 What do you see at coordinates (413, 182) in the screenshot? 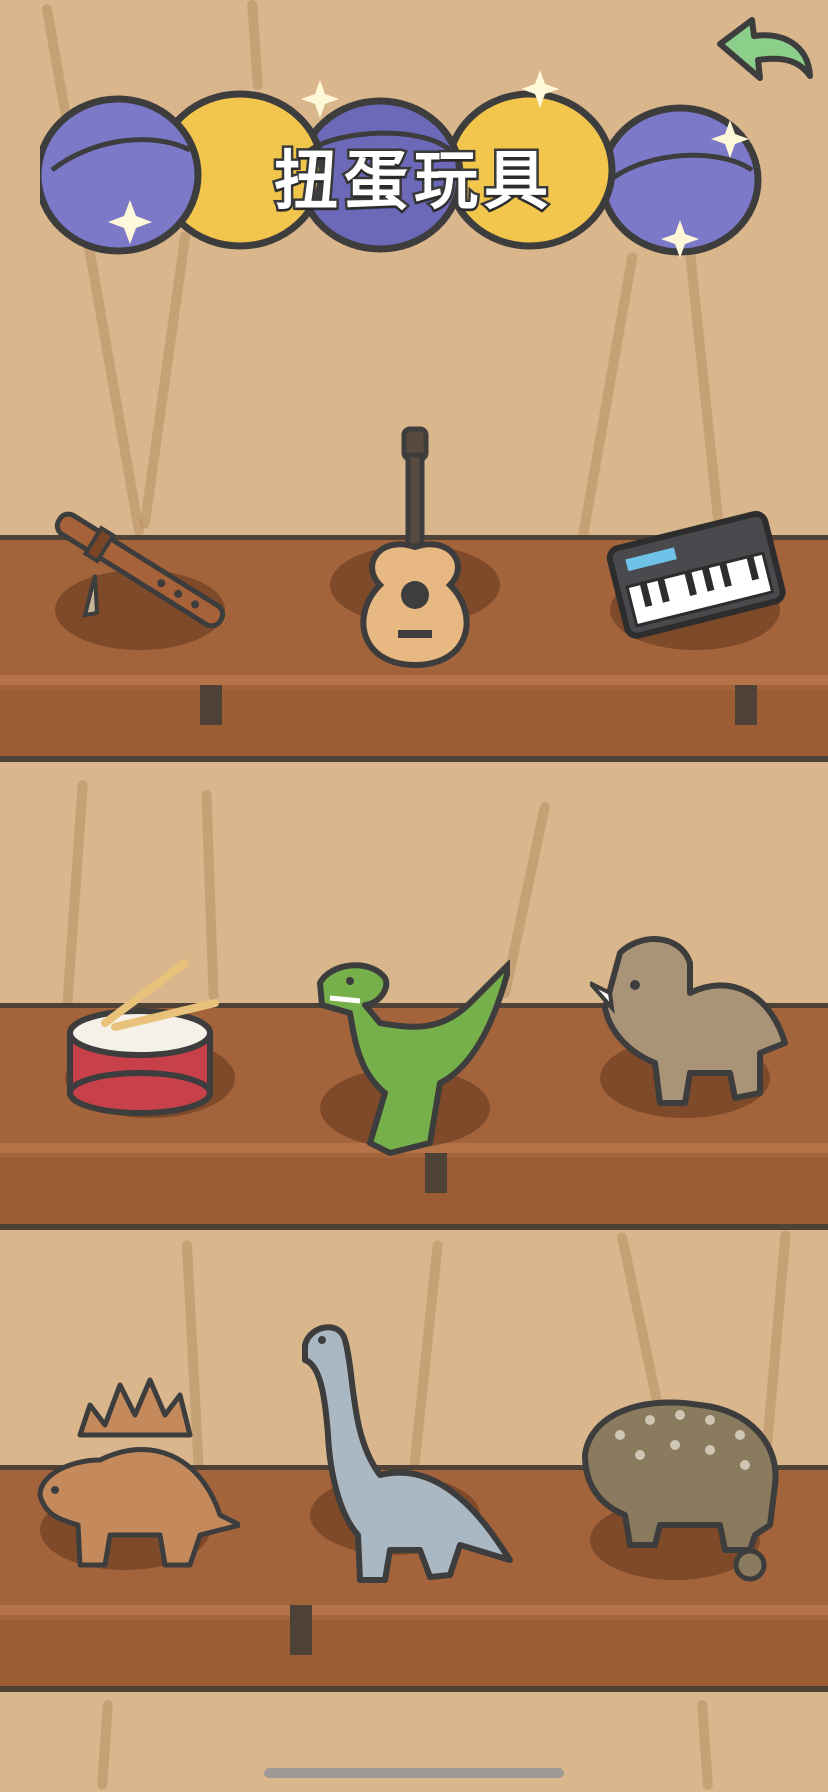
I see `page-title: 扭蛋玩具` at bounding box center [413, 182].